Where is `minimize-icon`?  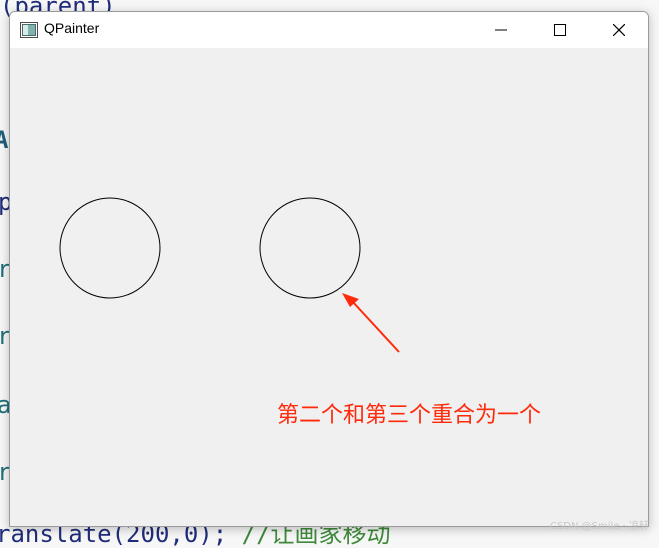 minimize-icon is located at coordinates (501, 30).